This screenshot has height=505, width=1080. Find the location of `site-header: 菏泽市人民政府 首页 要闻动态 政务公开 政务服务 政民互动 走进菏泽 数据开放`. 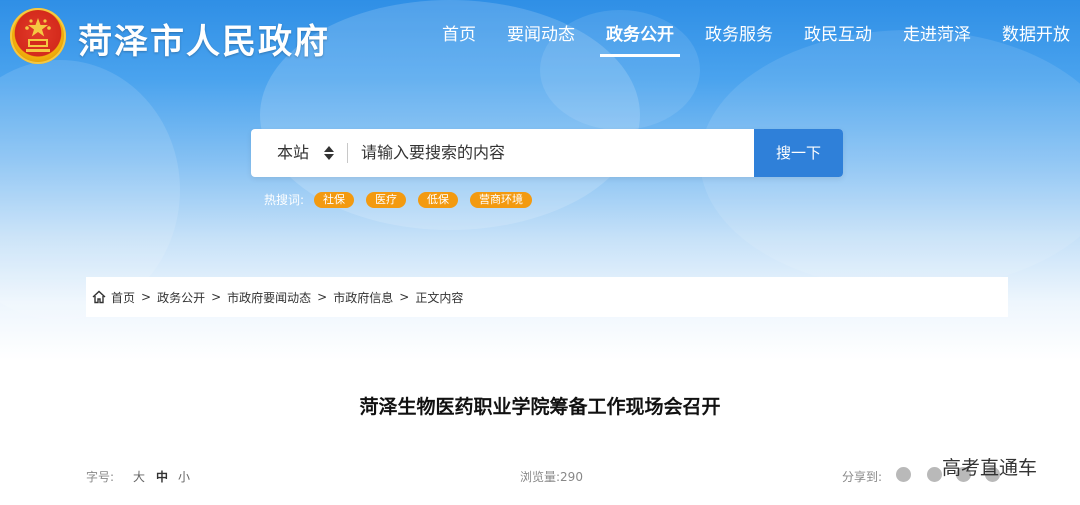

site-header: 菏泽市人民政府 首页 要闻动态 政务公开 政务服务 政民互动 走进菏泽 数据开放 is located at coordinates (540, 35).